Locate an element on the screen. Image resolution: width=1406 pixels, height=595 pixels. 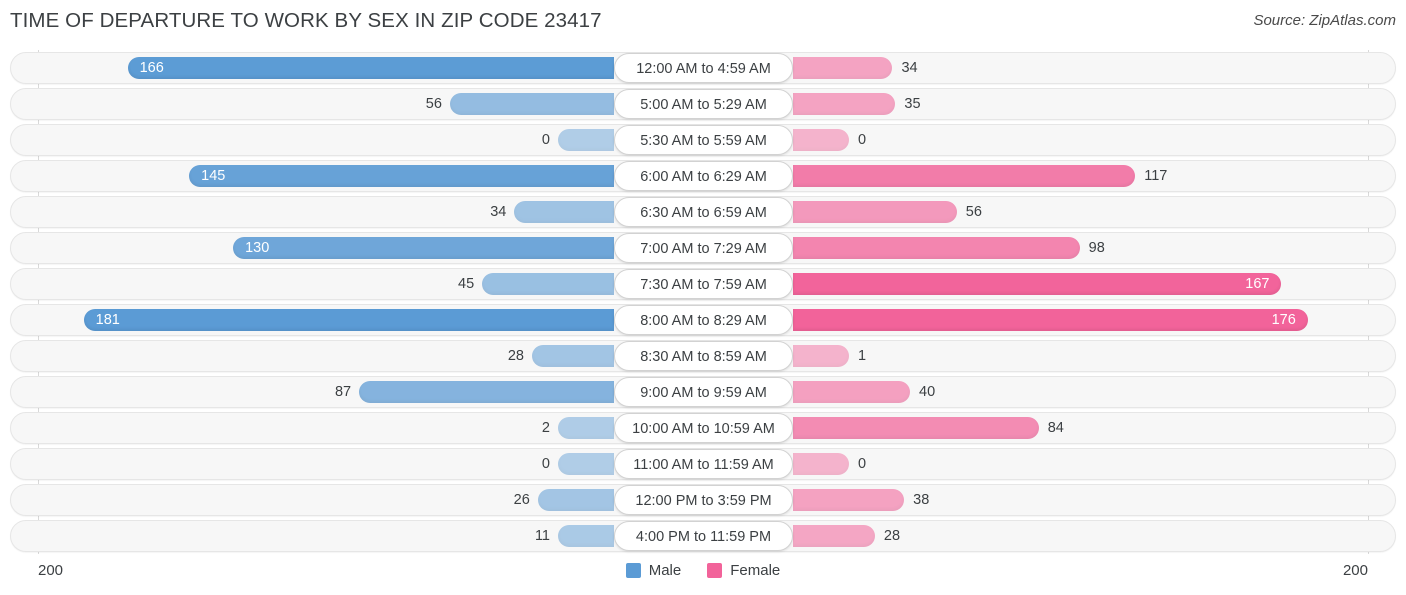
category-label: 4:00 PM to 11:59 PM is located at coordinates (703, 536).